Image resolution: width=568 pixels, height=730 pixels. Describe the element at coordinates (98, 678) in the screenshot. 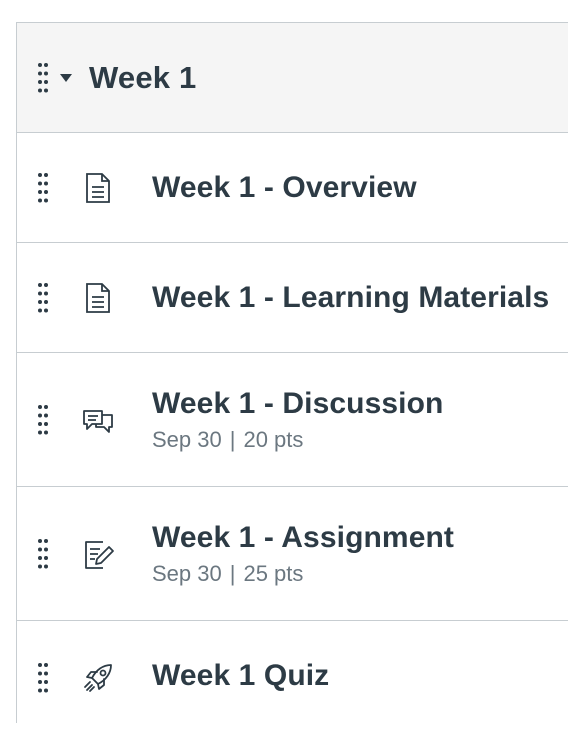

I see `quiz-rocket-icon` at that location.